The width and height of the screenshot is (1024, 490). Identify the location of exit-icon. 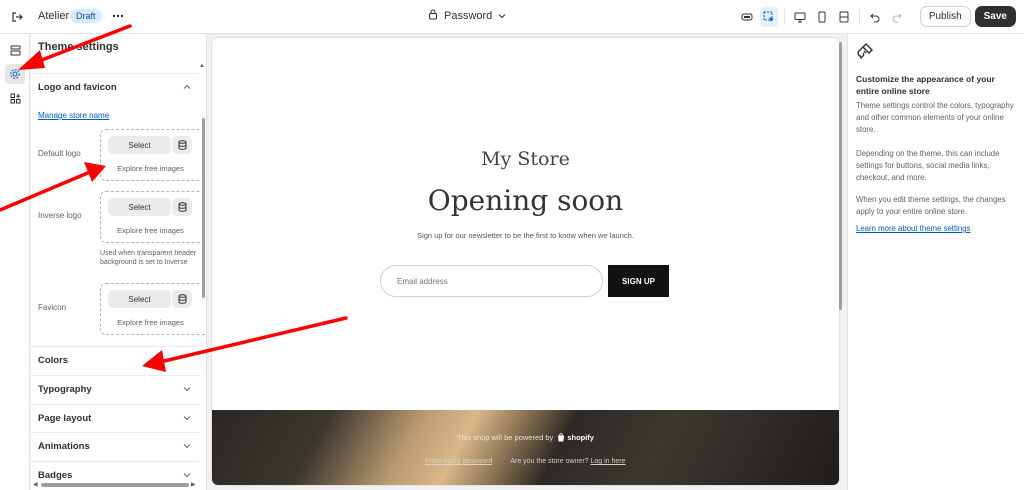
(17, 17).